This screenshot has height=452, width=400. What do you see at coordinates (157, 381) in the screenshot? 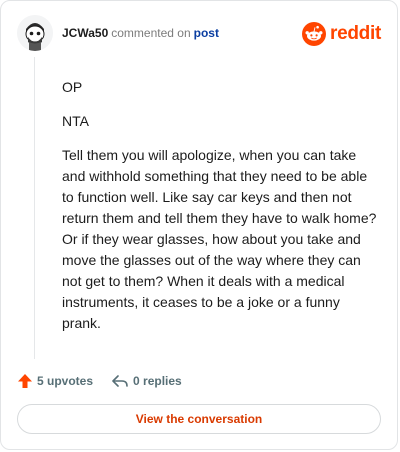
I see `reply-count: 0 replies` at bounding box center [157, 381].